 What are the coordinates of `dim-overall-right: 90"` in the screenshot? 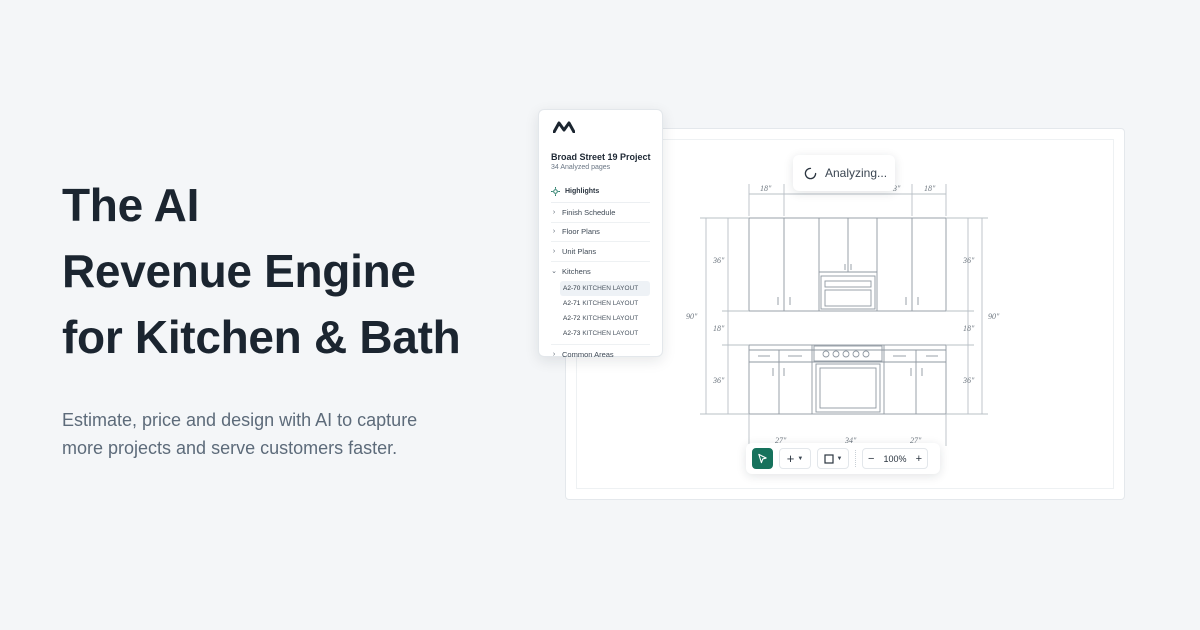 It's located at (994, 316).